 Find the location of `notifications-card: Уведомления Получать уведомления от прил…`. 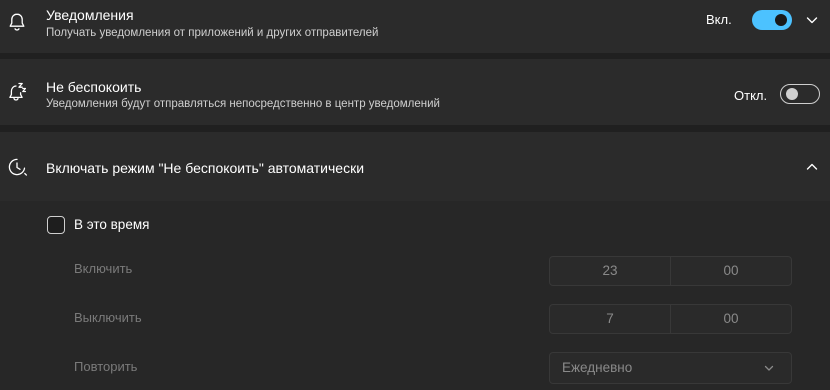

notifications-card: Уведомления Получать уведомления от прил… is located at coordinates (415, 26).